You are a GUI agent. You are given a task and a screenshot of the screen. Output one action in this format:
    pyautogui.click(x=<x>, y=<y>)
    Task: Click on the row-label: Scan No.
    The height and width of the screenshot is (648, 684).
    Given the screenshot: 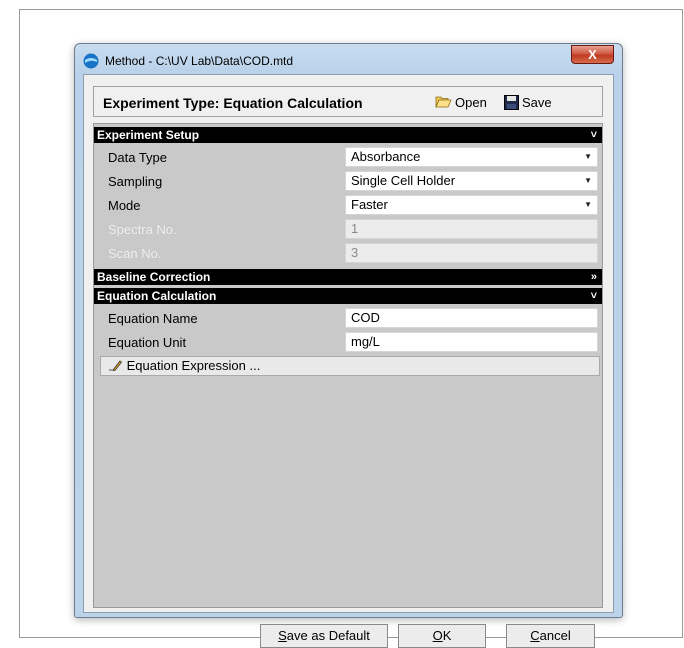 What is the action you would take?
    pyautogui.click(x=135, y=253)
    